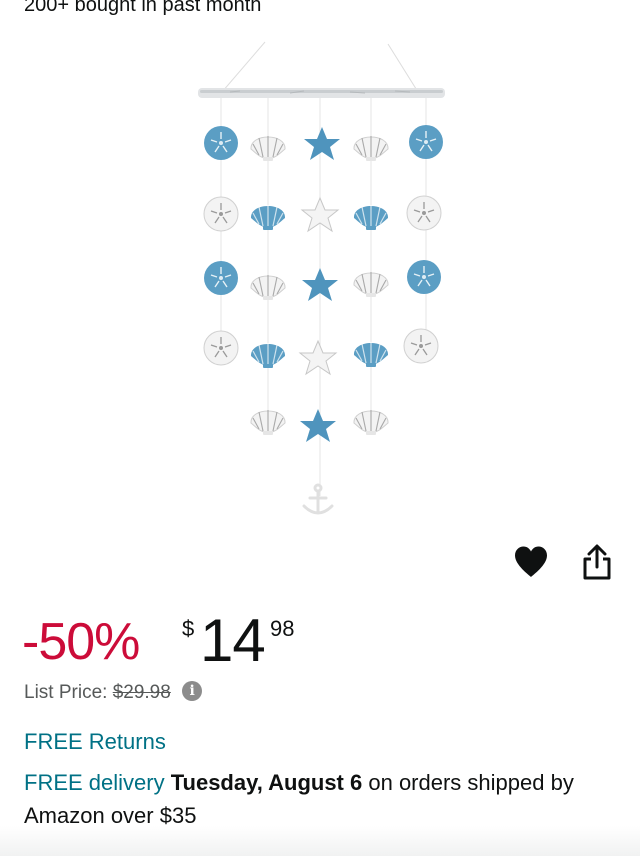 Image resolution: width=640 pixels, height=856 pixels. I want to click on list-price-value: $29.98, so click(141, 692).